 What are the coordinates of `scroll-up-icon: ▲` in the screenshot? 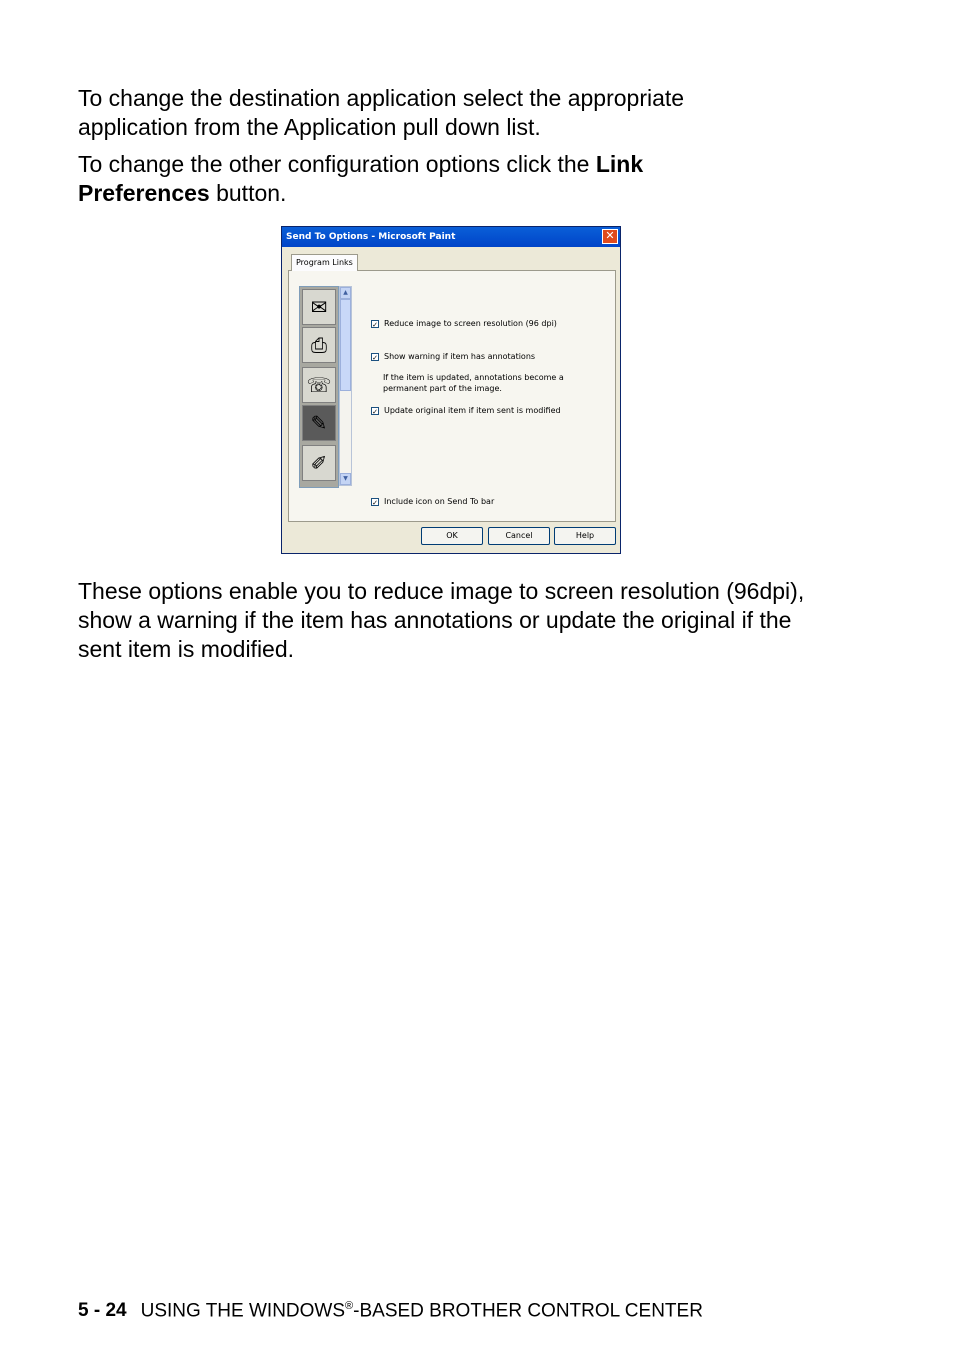 It's located at (345, 293).